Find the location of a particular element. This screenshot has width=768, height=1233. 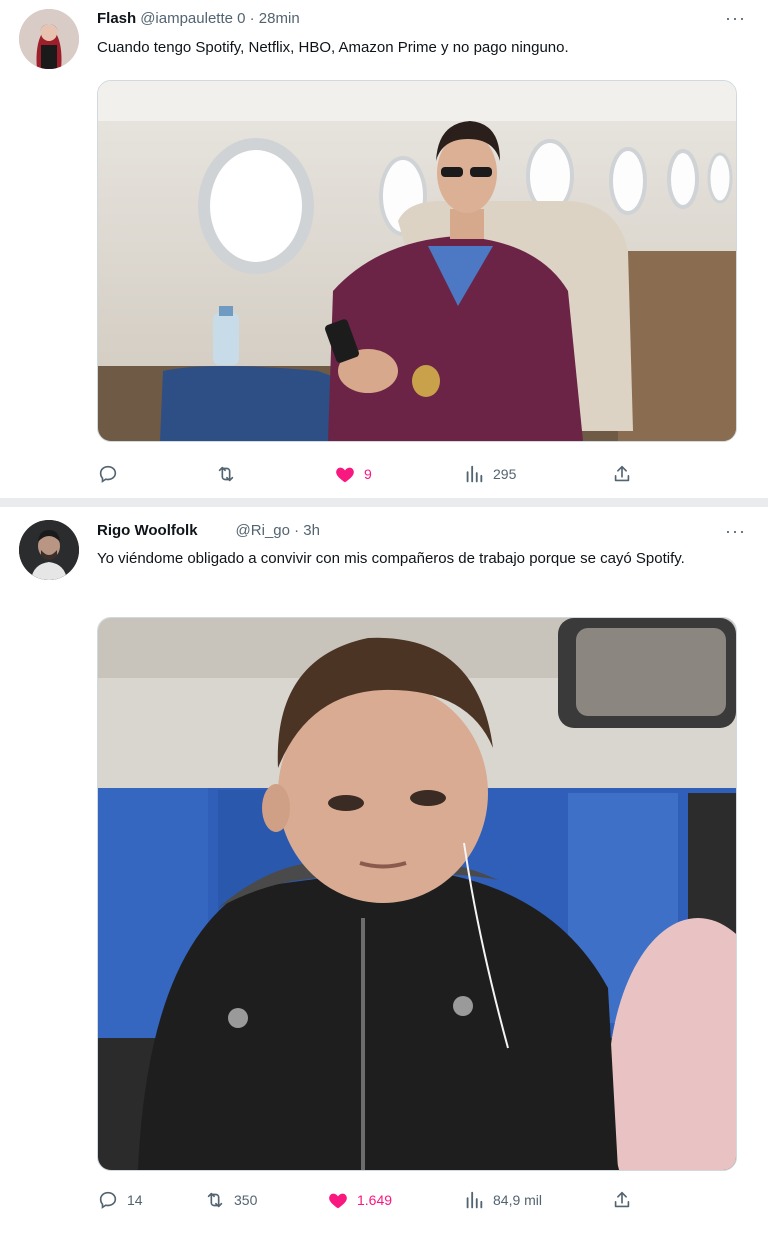

like-count: 9 is located at coordinates (368, 474).